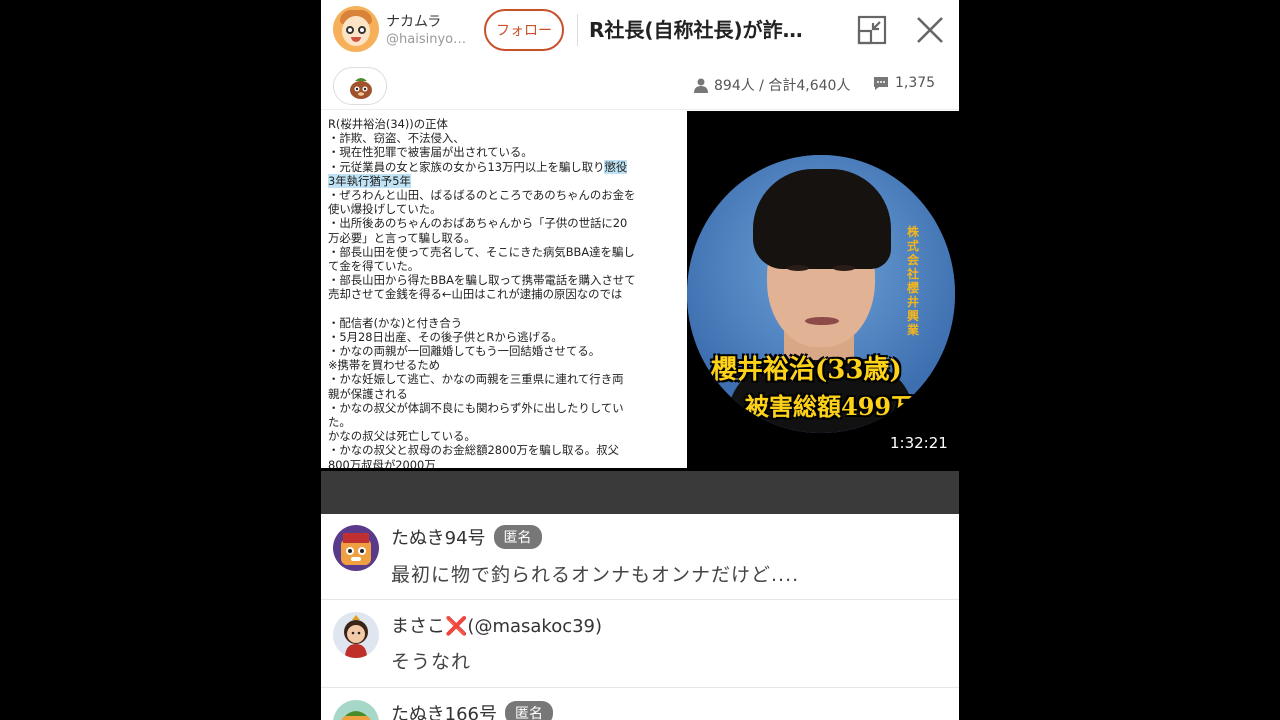  Describe the element at coordinates (577, 30) in the screenshot. I see `header-divider` at that location.